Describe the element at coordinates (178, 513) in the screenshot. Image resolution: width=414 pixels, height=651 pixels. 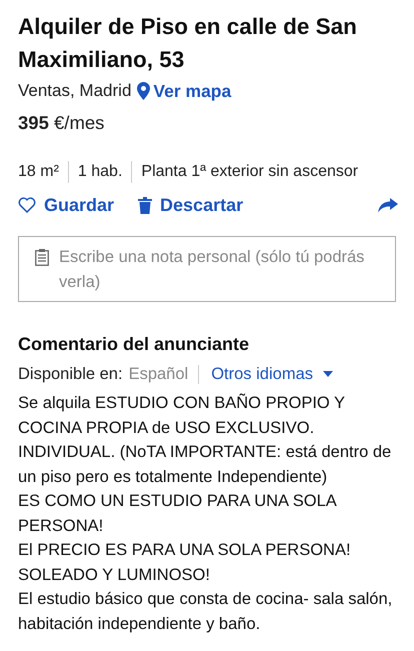
I see `description-paragraph: ES COMO UN ESTUDIO PARA UNA SOLA PERSONA!` at that location.